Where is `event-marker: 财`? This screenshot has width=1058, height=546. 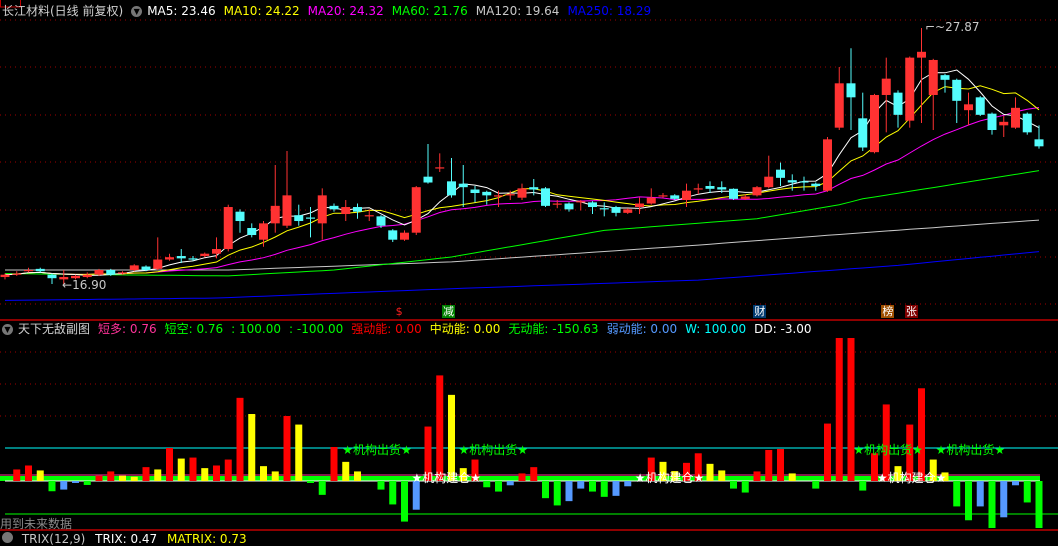 event-marker: 财 is located at coordinates (760, 311).